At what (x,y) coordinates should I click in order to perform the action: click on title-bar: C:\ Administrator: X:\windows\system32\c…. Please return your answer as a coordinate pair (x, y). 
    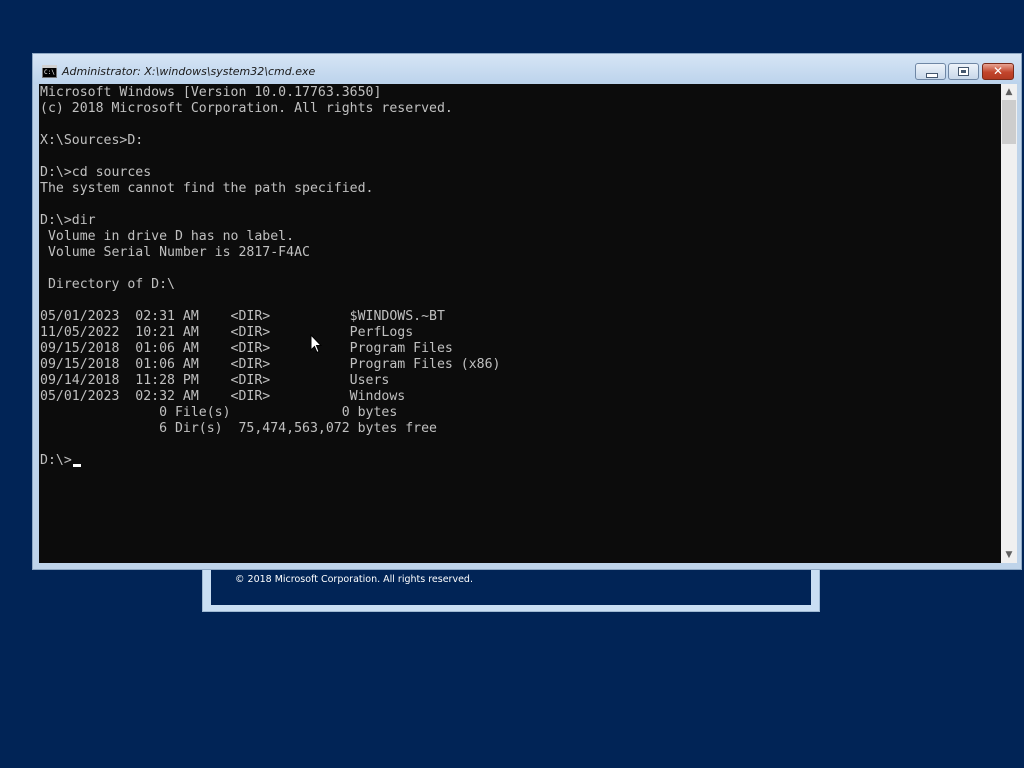
    Looking at the image, I should click on (527, 69).